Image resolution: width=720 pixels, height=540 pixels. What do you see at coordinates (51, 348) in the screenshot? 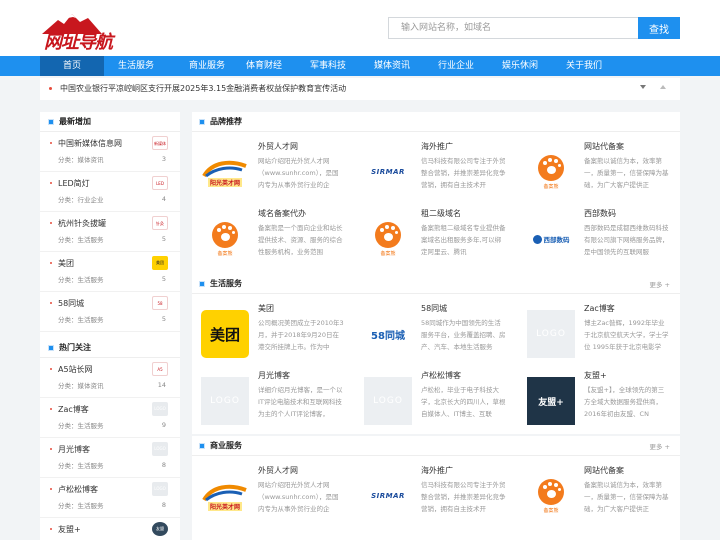
I see `section-square-icon` at bounding box center [51, 348].